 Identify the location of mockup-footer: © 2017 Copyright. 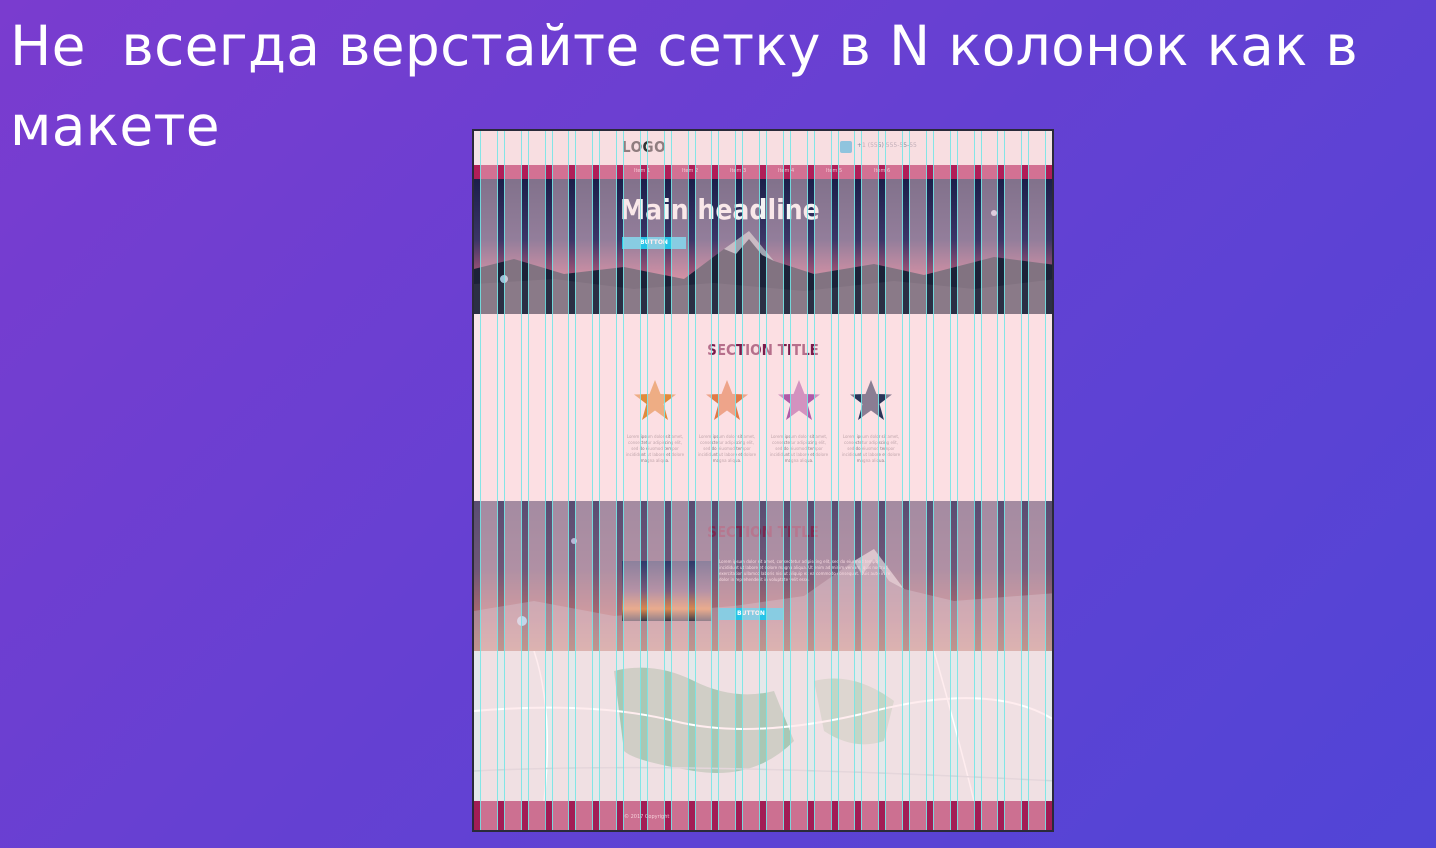
(763, 815).